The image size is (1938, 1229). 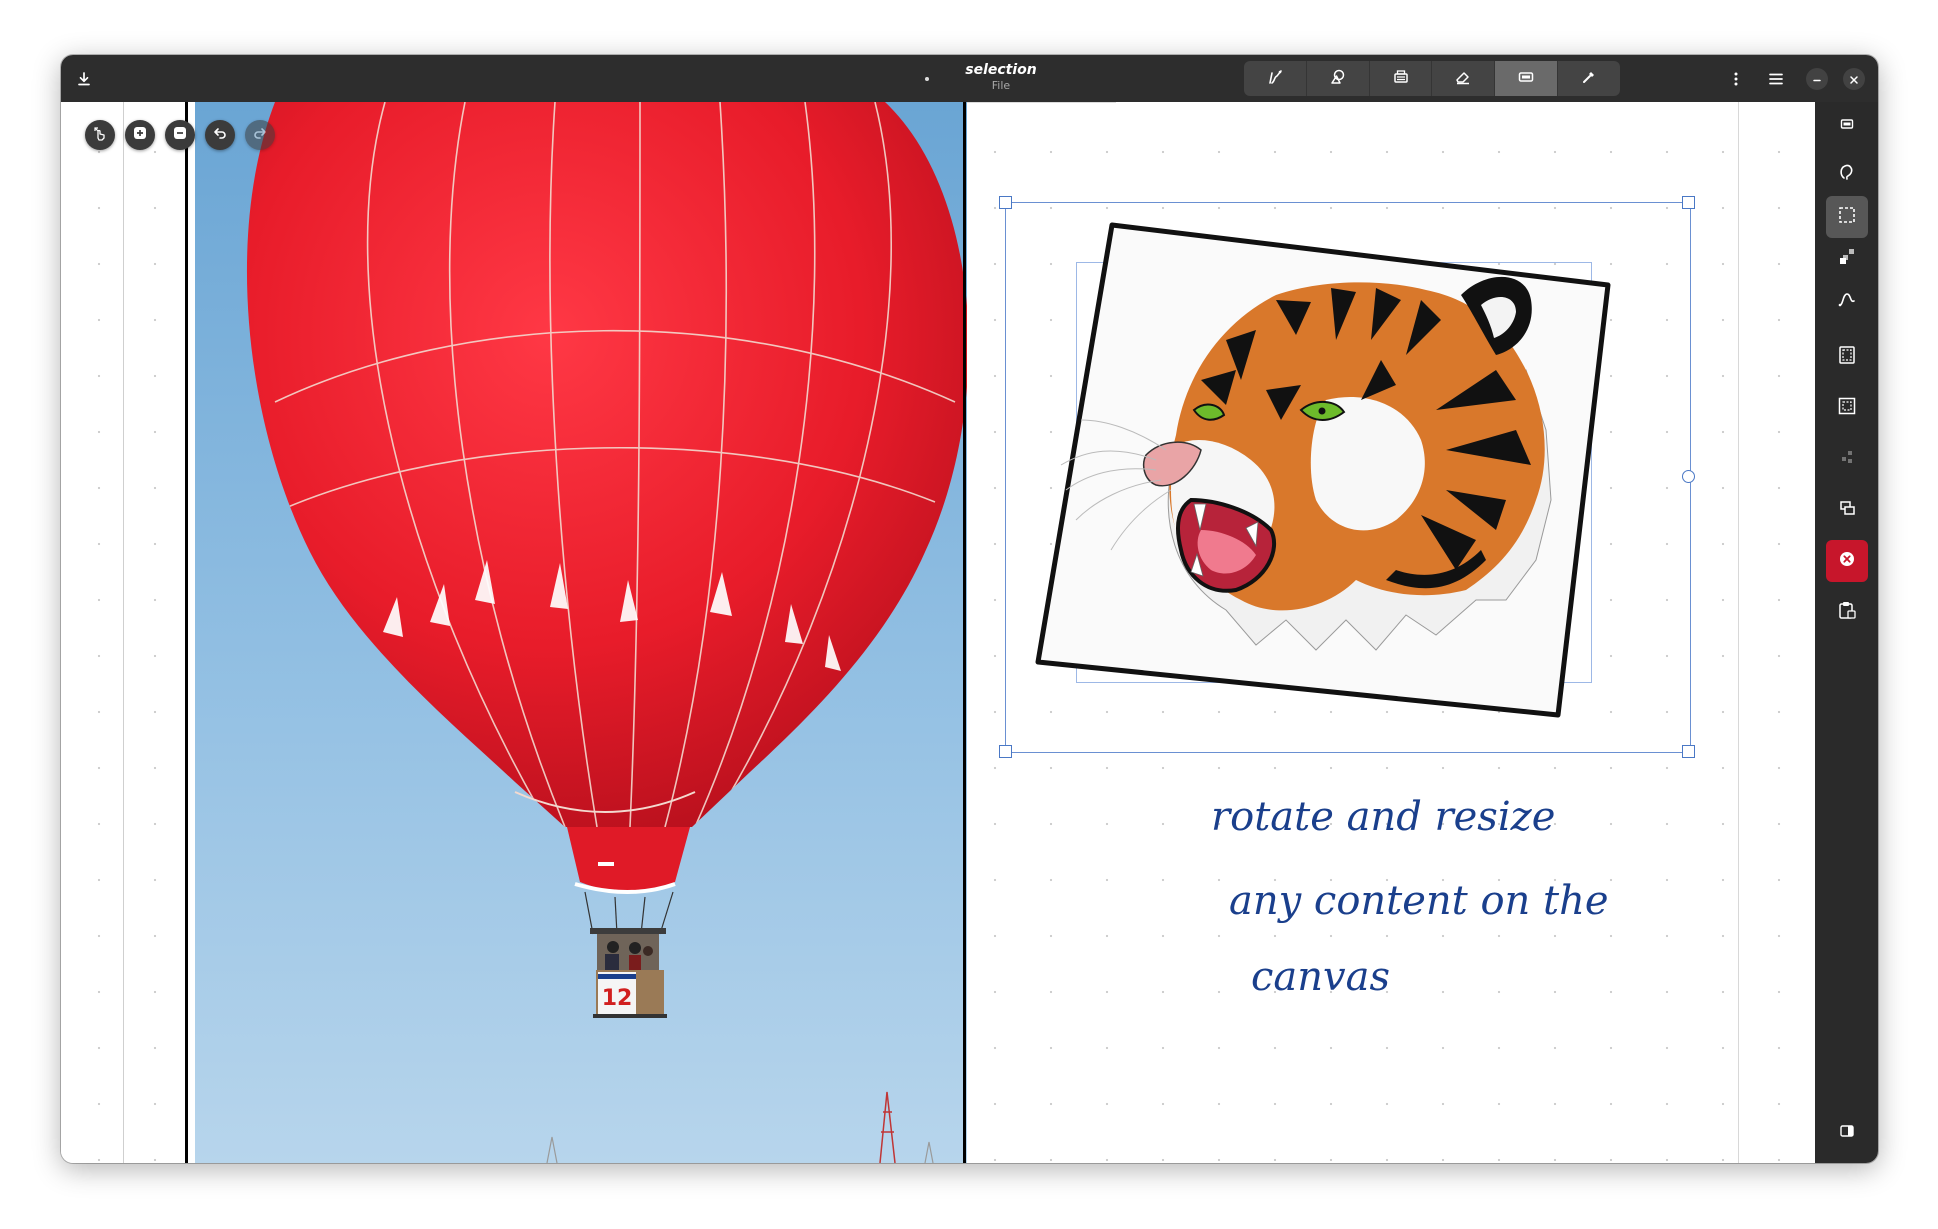 I want to click on minimize-icon, so click(x=1817, y=79).